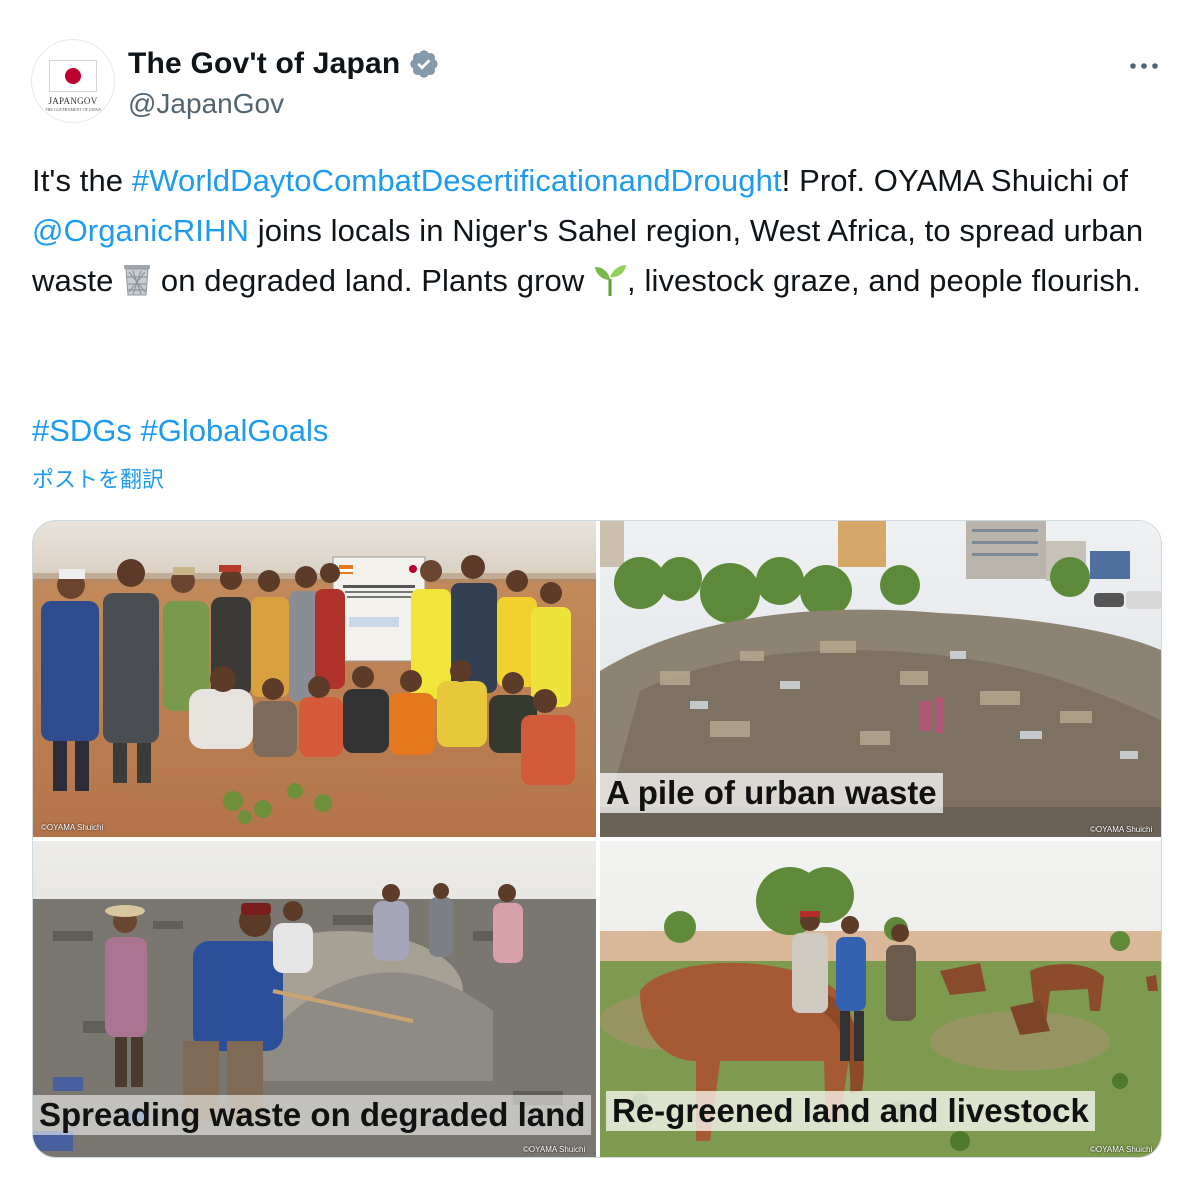 The height and width of the screenshot is (1198, 1194). I want to click on hashtag-link: #SDGs, so click(82, 430).